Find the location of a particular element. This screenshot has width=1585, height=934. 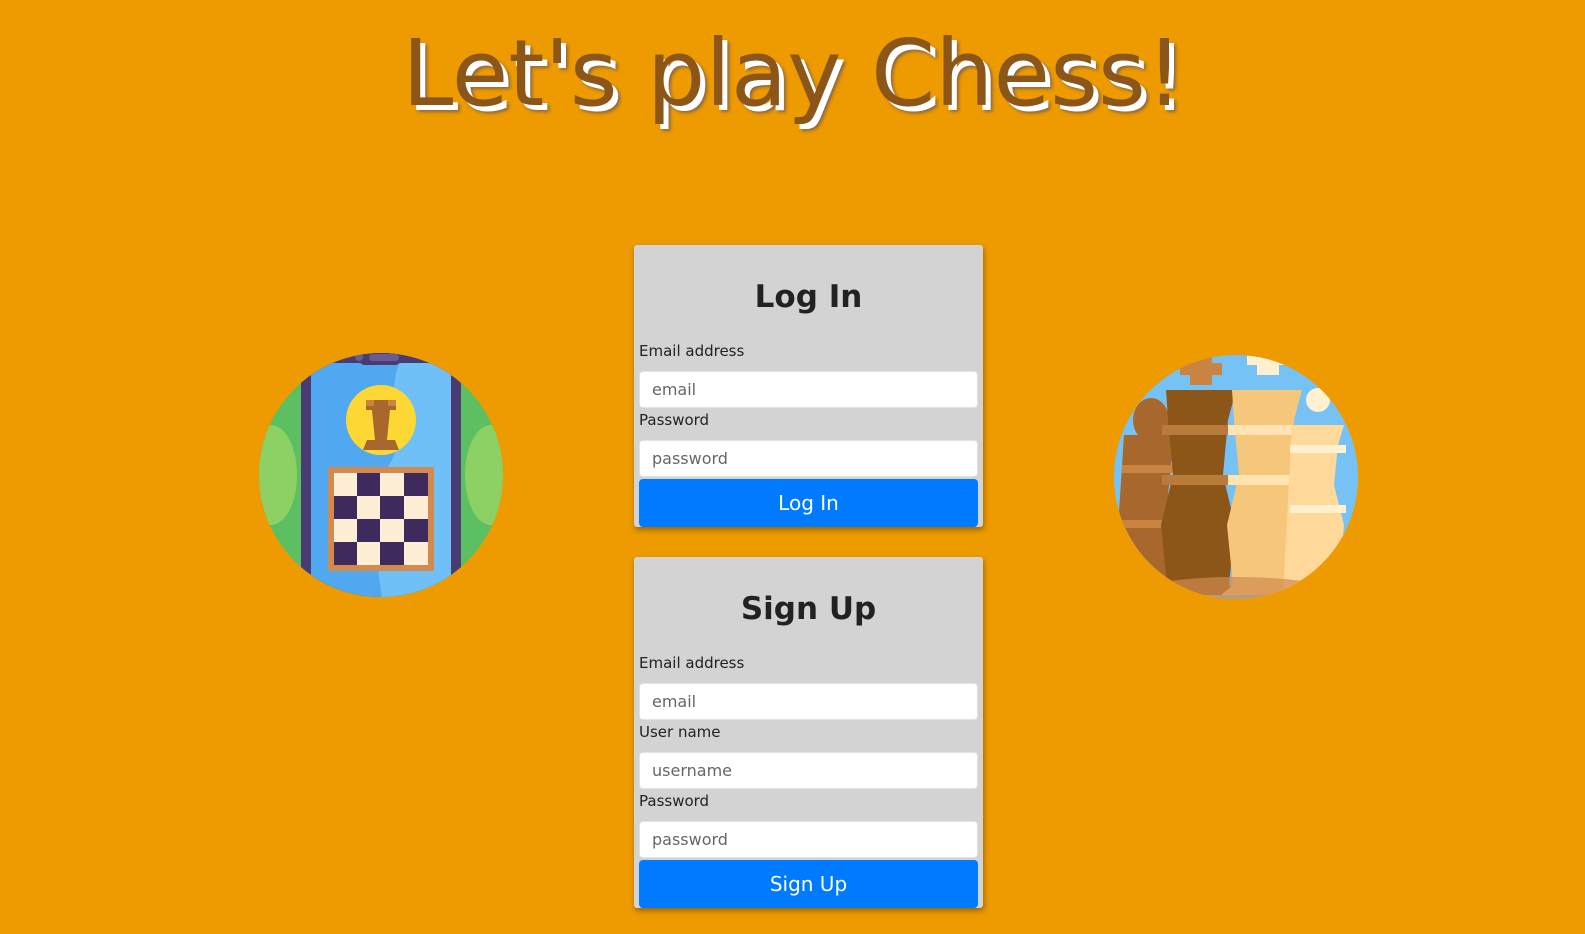

mobile-chess-icon is located at coordinates (381, 473).